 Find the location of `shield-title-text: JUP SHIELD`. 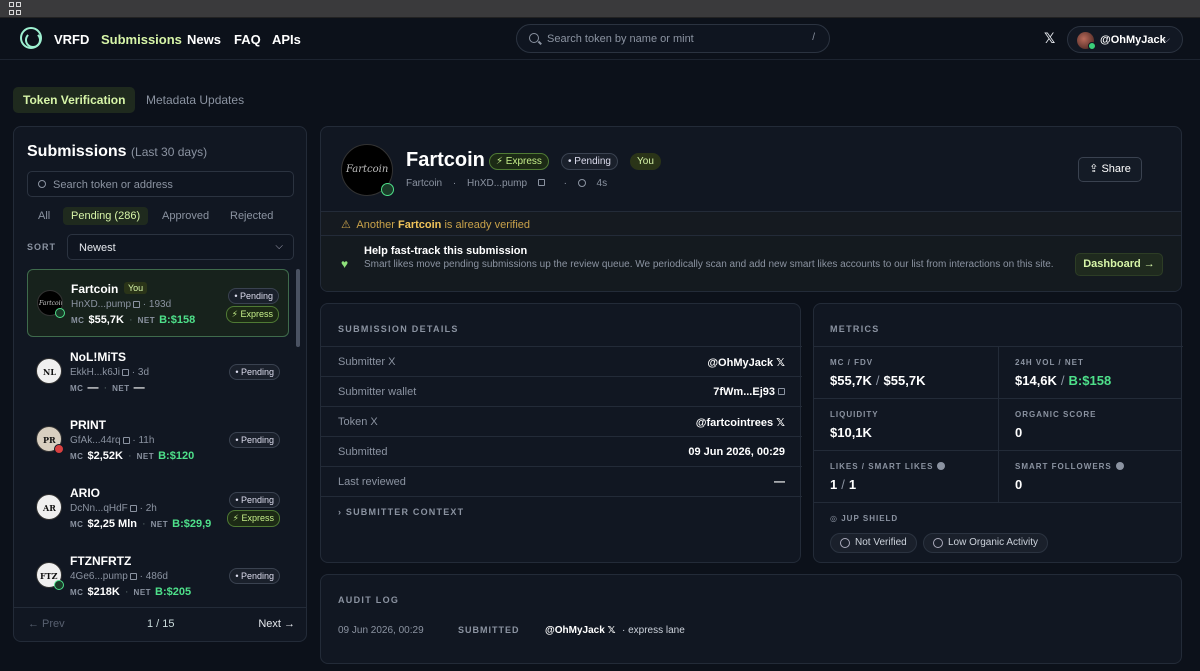

shield-title-text: JUP SHIELD is located at coordinates (870, 518).